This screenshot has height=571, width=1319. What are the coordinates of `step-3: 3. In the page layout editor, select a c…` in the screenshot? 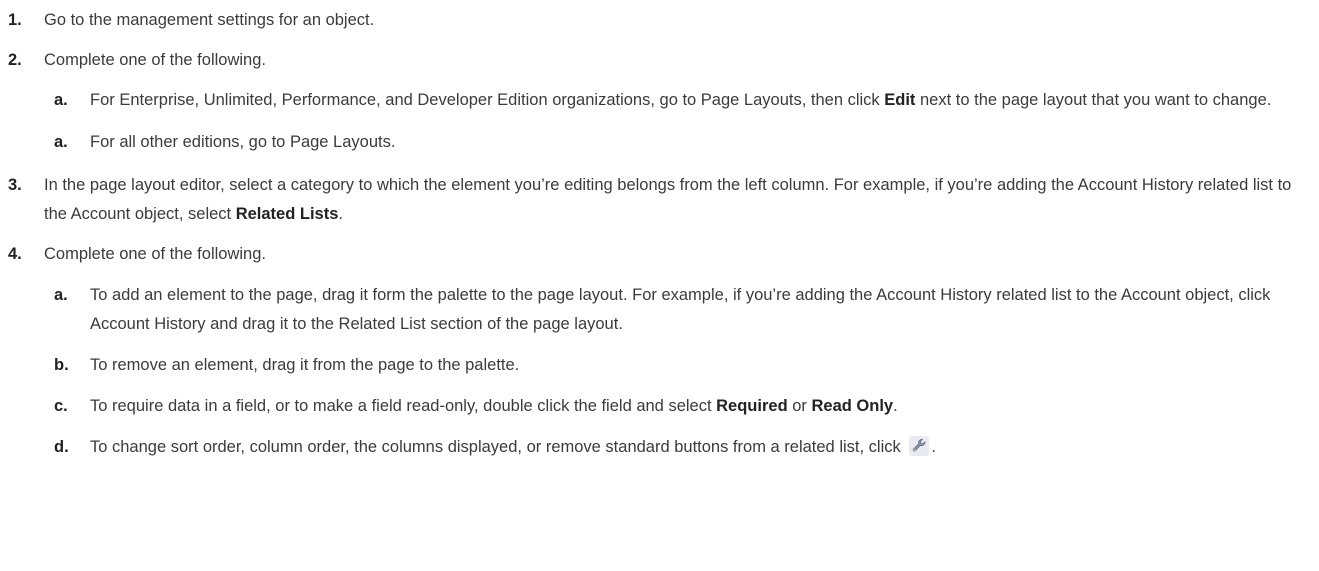 It's located at (662, 200).